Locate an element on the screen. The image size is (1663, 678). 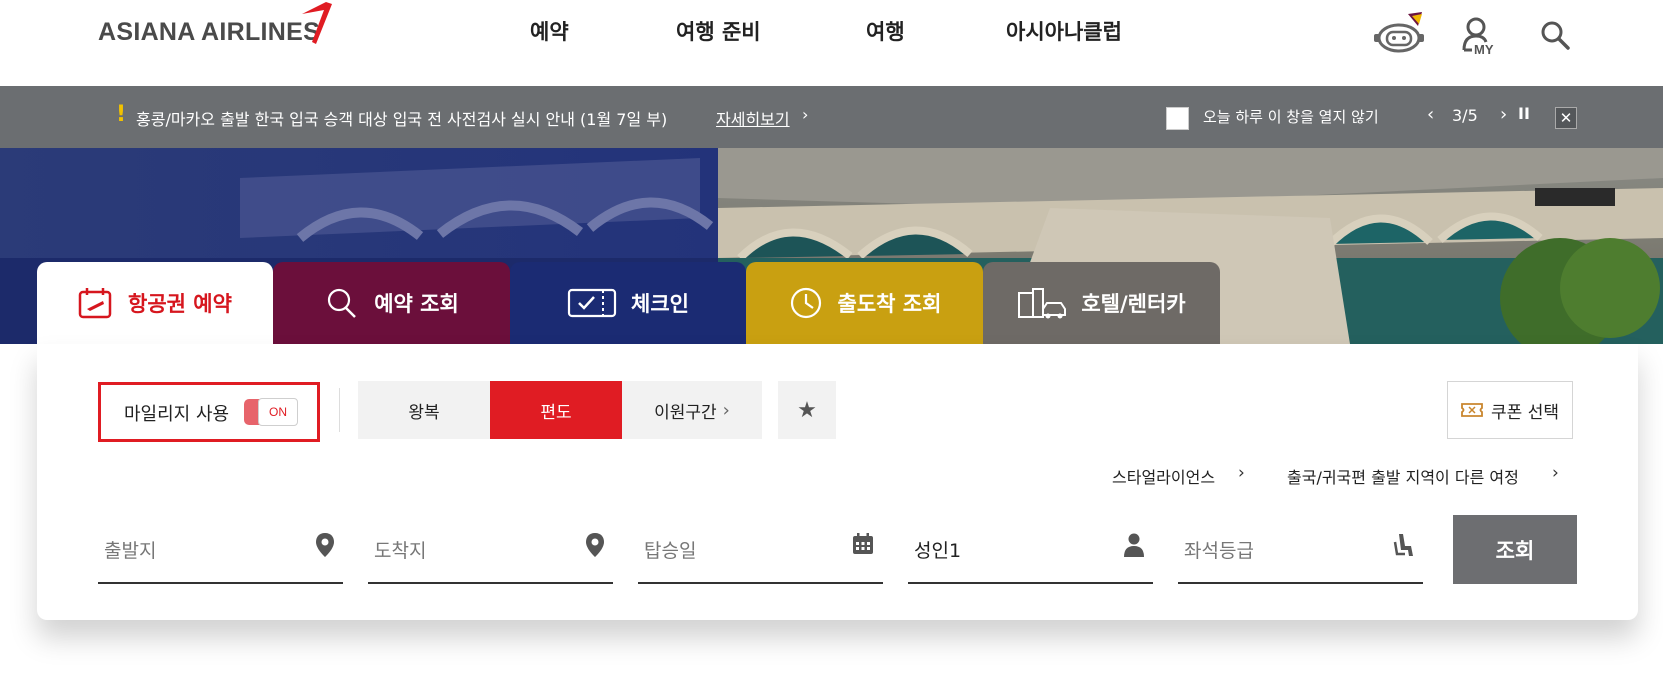
cabin-class-field: 좌석등급 is located at coordinates (1300, 552).